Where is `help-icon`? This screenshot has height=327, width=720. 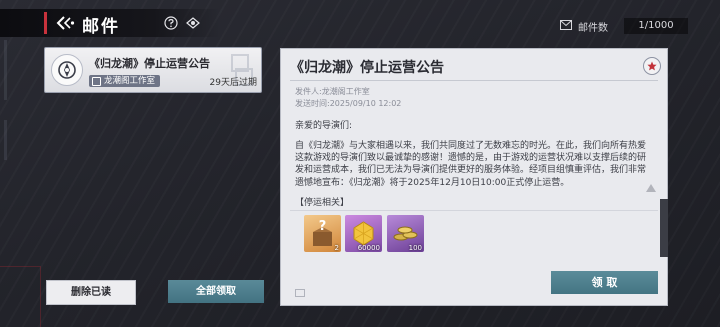
help-icon is located at coordinates (171, 23).